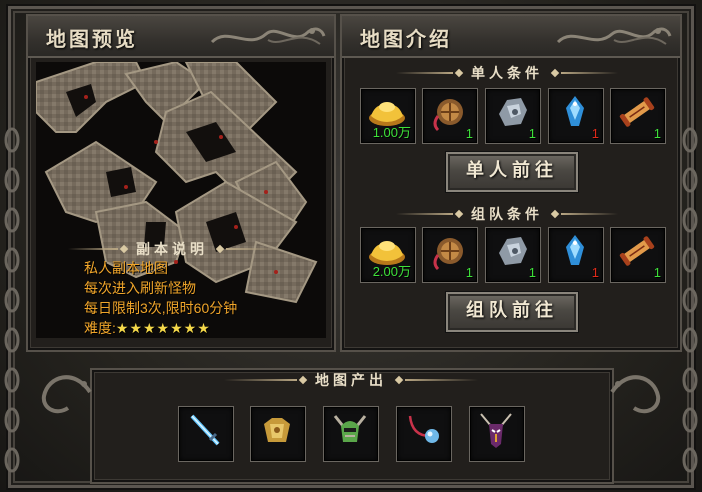  Describe the element at coordinates (388, 255) in the screenshot. I see `team-item-slot: 2.00万` at that location.